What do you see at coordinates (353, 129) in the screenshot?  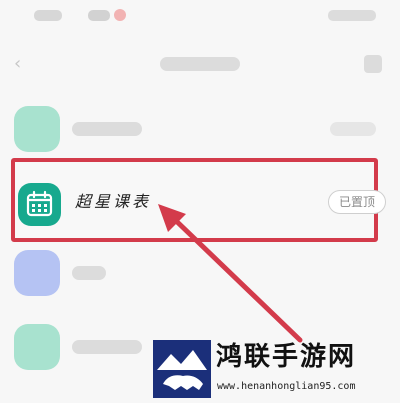 I see `pin-action-blurred` at bounding box center [353, 129].